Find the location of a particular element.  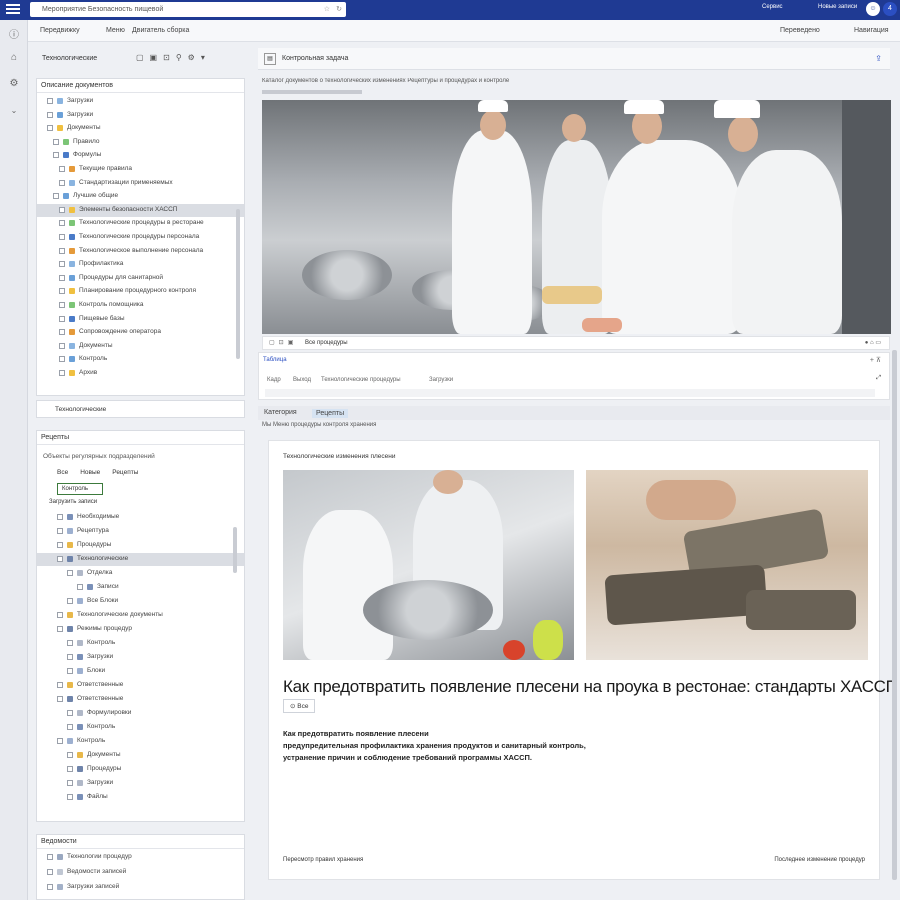

list-item: Архив is located at coordinates (140, 373).